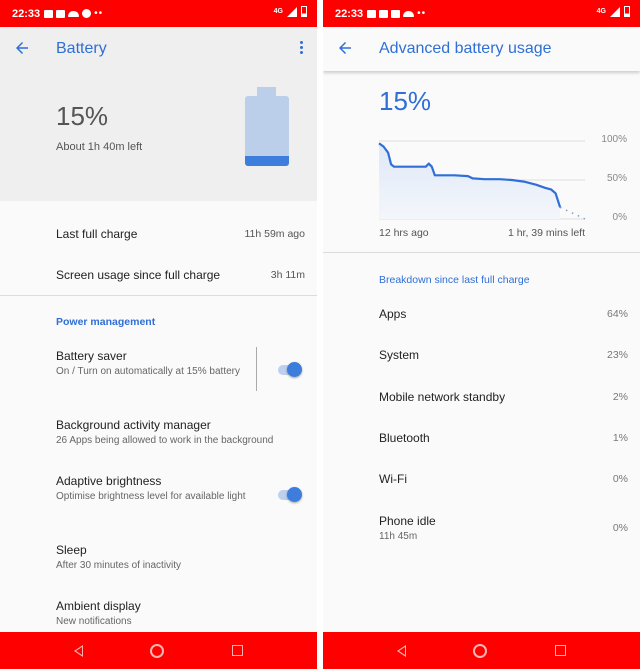  Describe the element at coordinates (81, 48) in the screenshot. I see `page-title: Battery` at that location.